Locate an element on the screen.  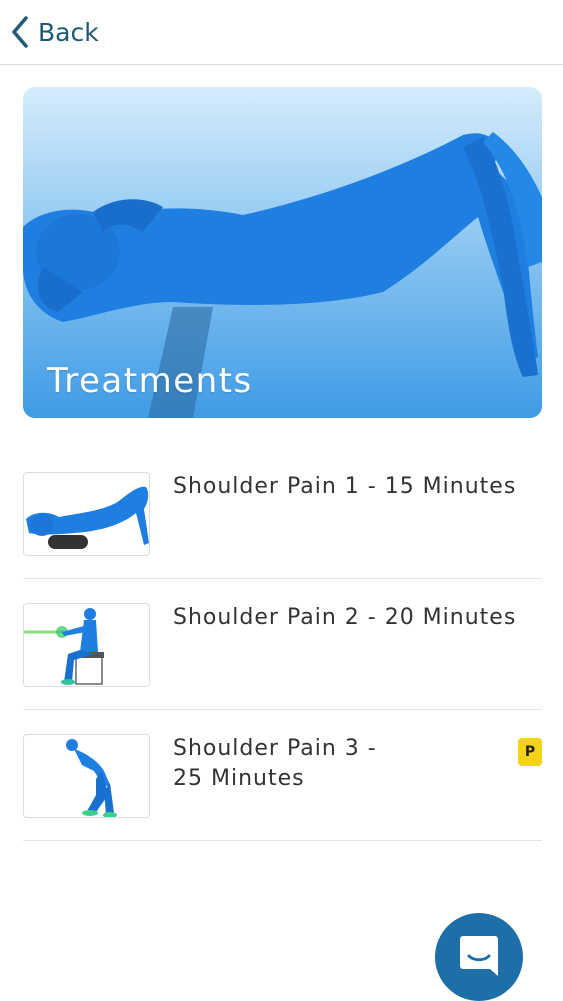
treatment-title: Shoulder Pain 1 - 15 Minutes is located at coordinates (345, 486).